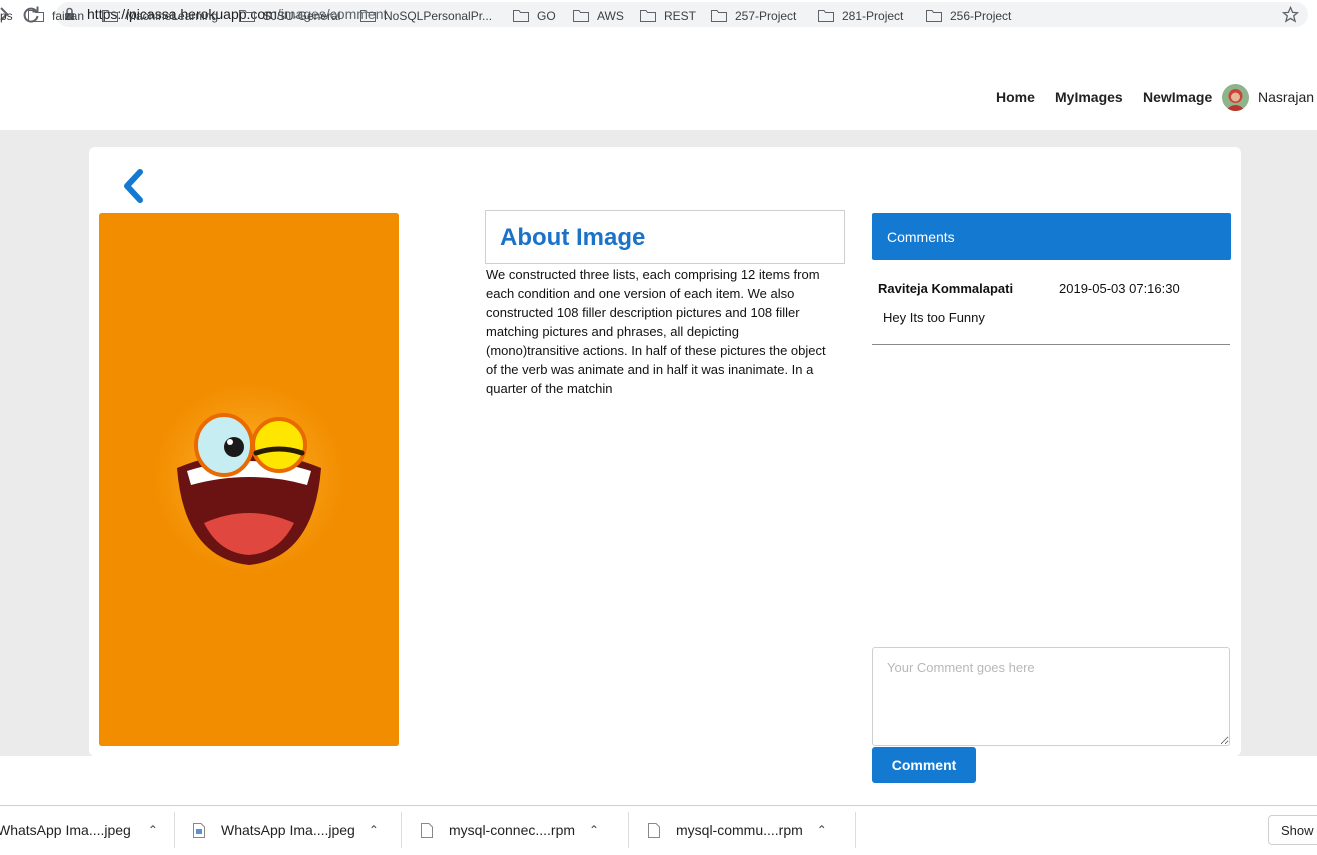 Image resolution: width=1317 pixels, height=855 pixels. Describe the element at coordinates (534, 16) in the screenshot. I see `bookmark-folder: GO` at that location.